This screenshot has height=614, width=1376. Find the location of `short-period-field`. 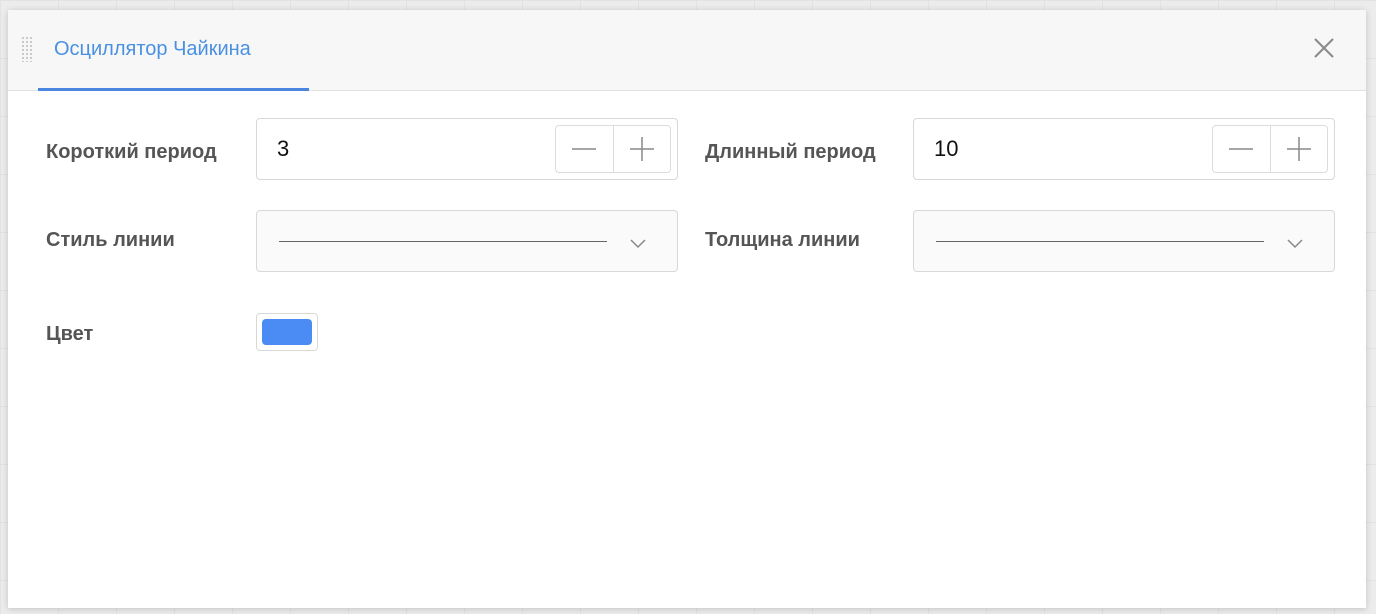

short-period-field is located at coordinates (467, 149).